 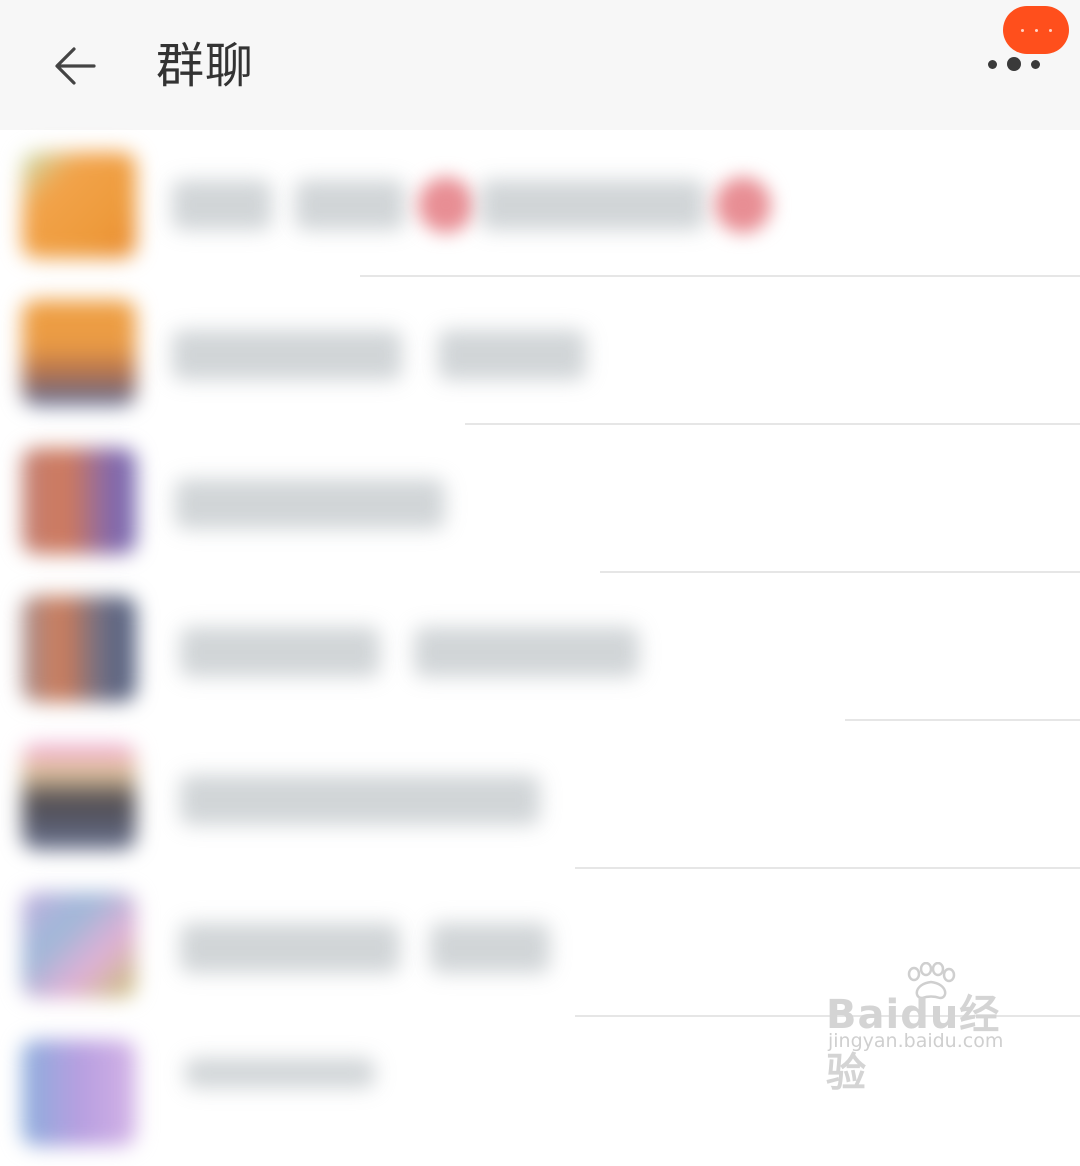 I want to click on back-arrow-icon, so click(x=76, y=66).